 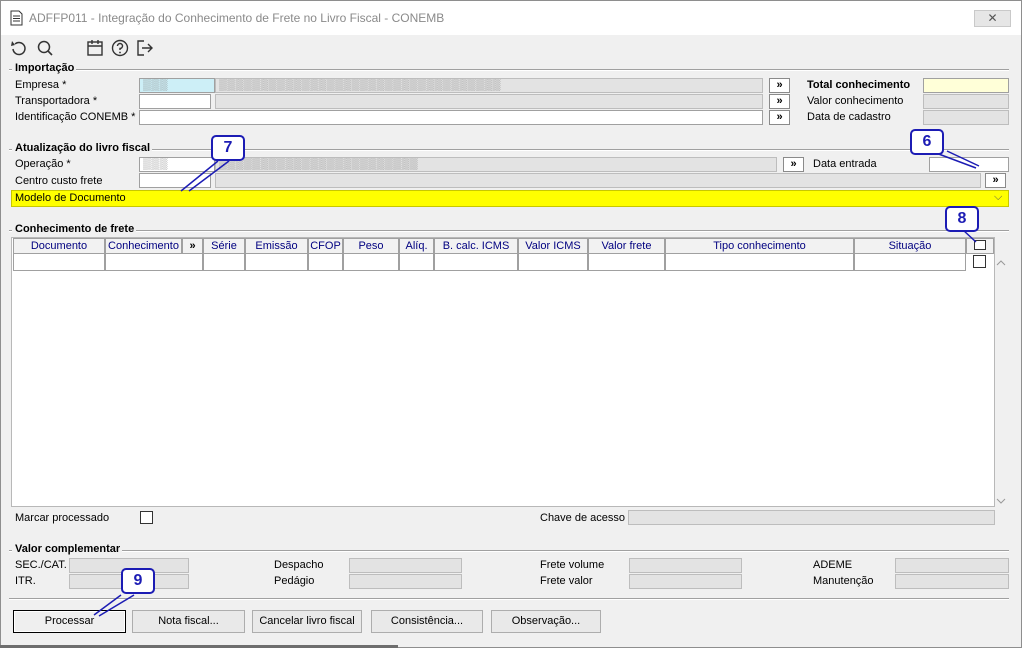 I want to click on identificacao-field, so click(x=451, y=117).